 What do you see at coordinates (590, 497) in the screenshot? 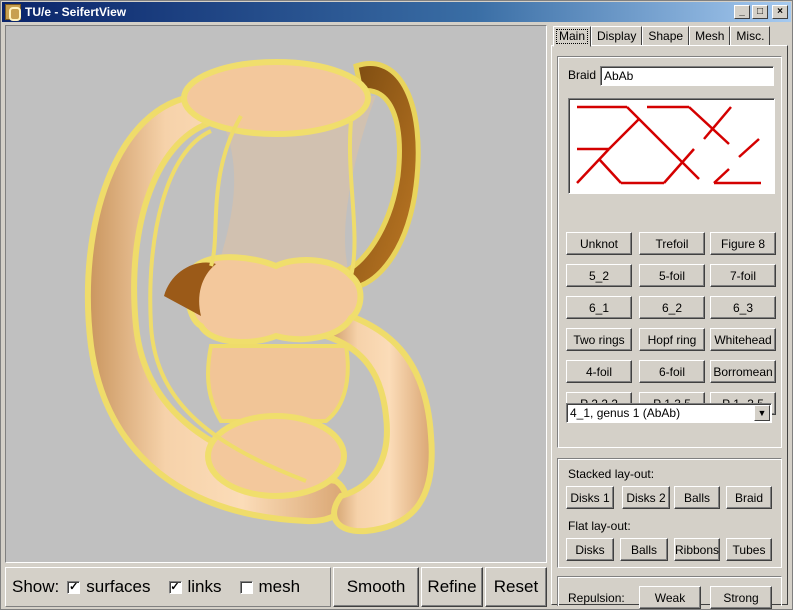
I see `disks-1-button: Disks 1` at bounding box center [590, 497].